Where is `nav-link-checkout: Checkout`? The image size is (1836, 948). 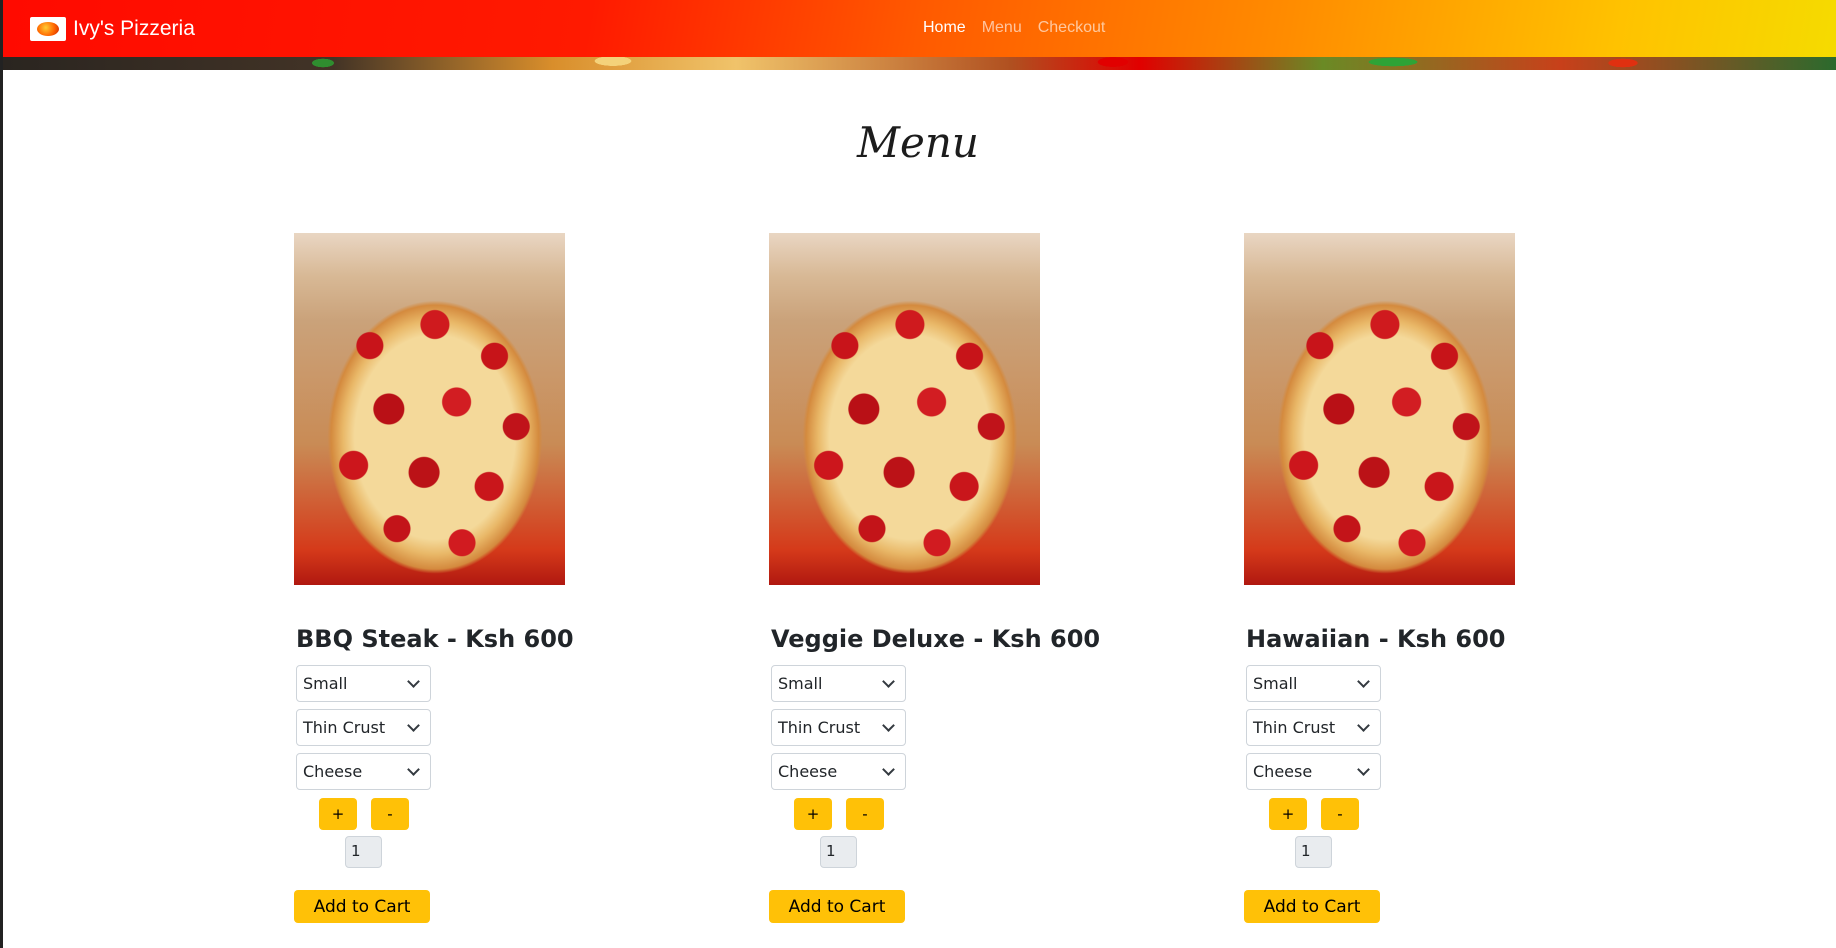
nav-link-checkout: Checkout is located at coordinates (1072, 28).